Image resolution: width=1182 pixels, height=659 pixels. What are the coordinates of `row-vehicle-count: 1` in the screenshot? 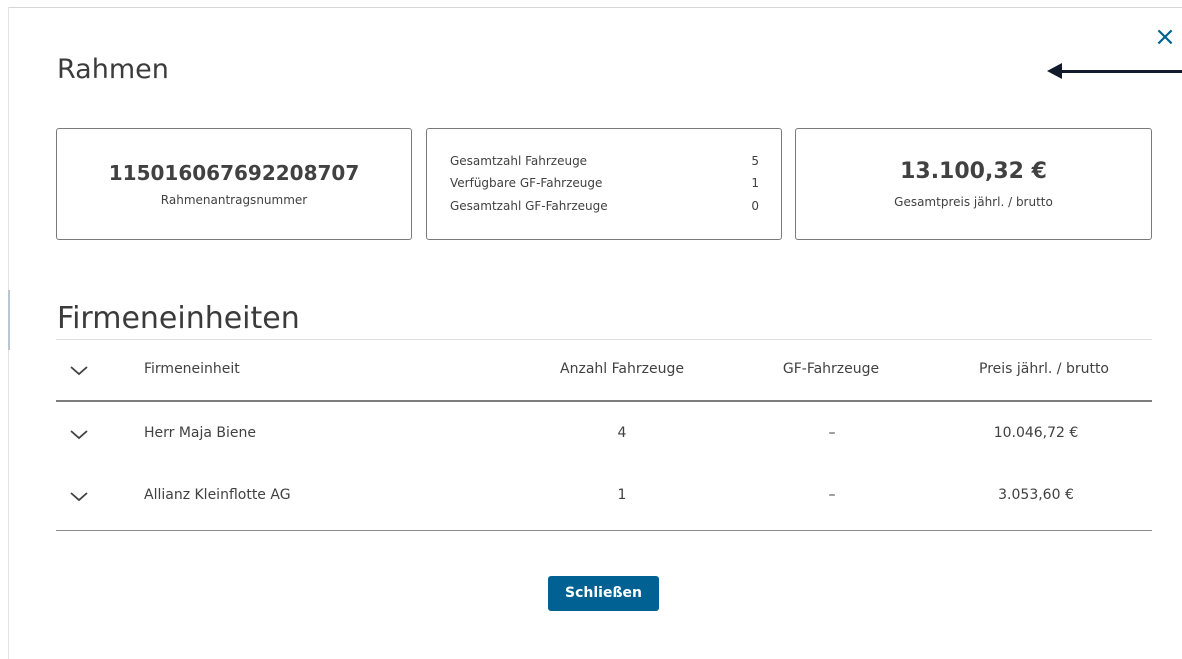 It's located at (622, 495).